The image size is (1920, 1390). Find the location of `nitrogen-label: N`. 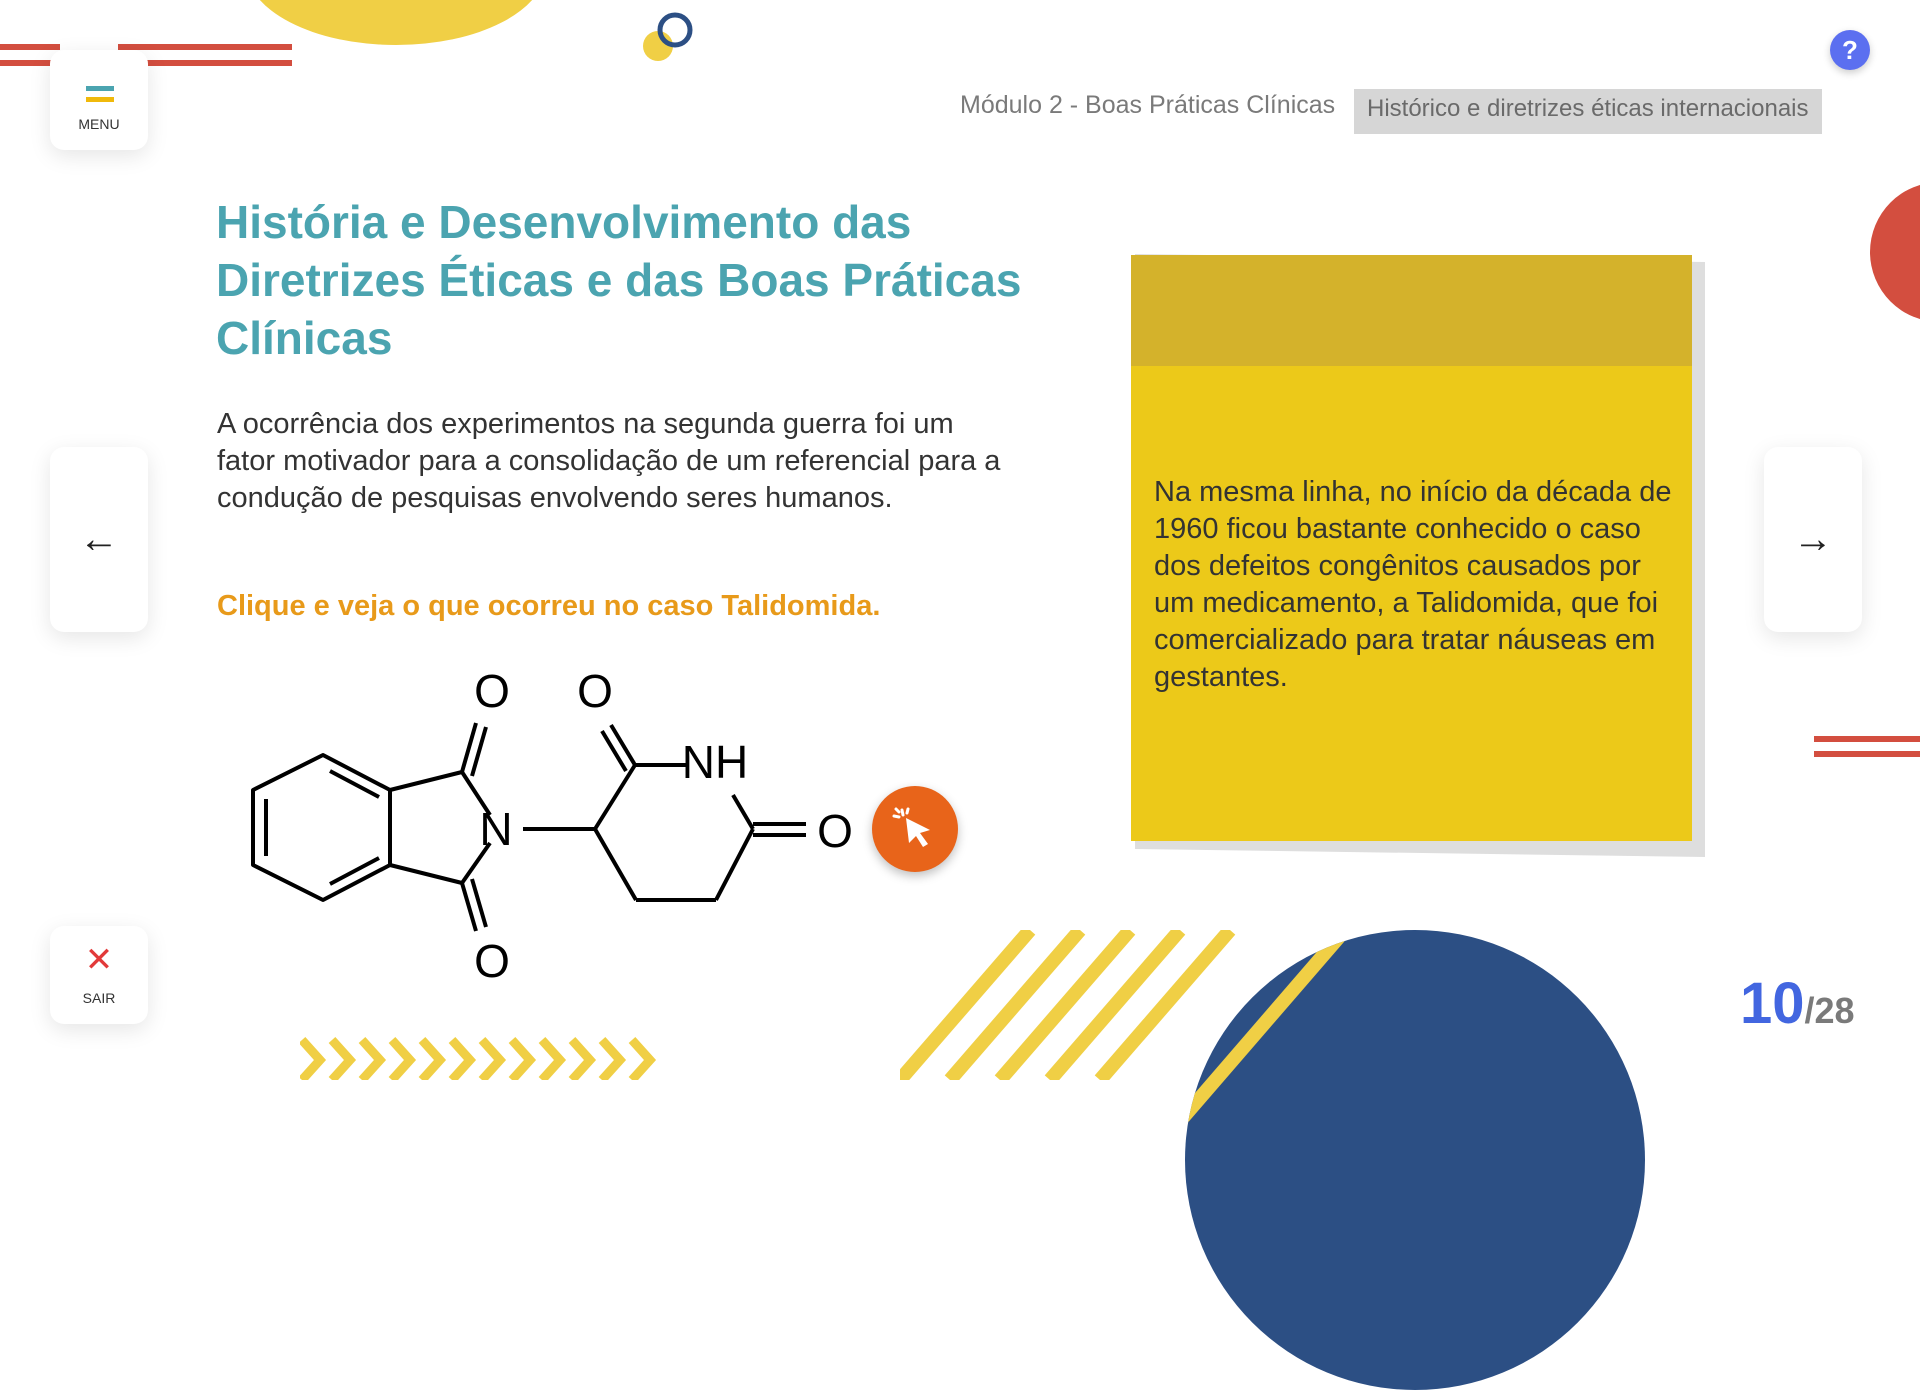

nitrogen-label: N is located at coordinates (495, 829).